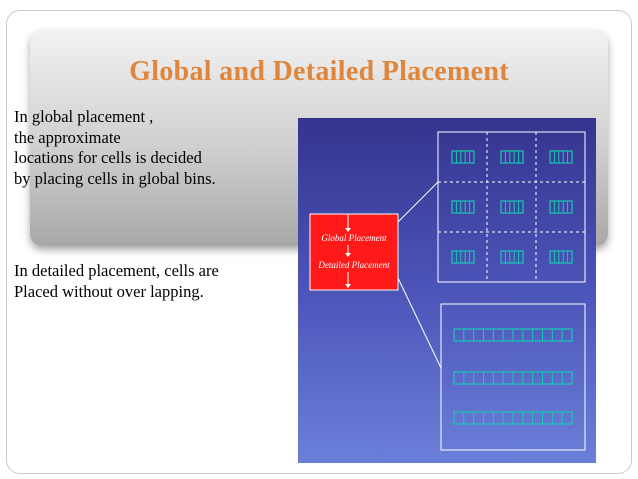  I want to click on slide-title: Global and Detailed Placement, so click(319, 71).